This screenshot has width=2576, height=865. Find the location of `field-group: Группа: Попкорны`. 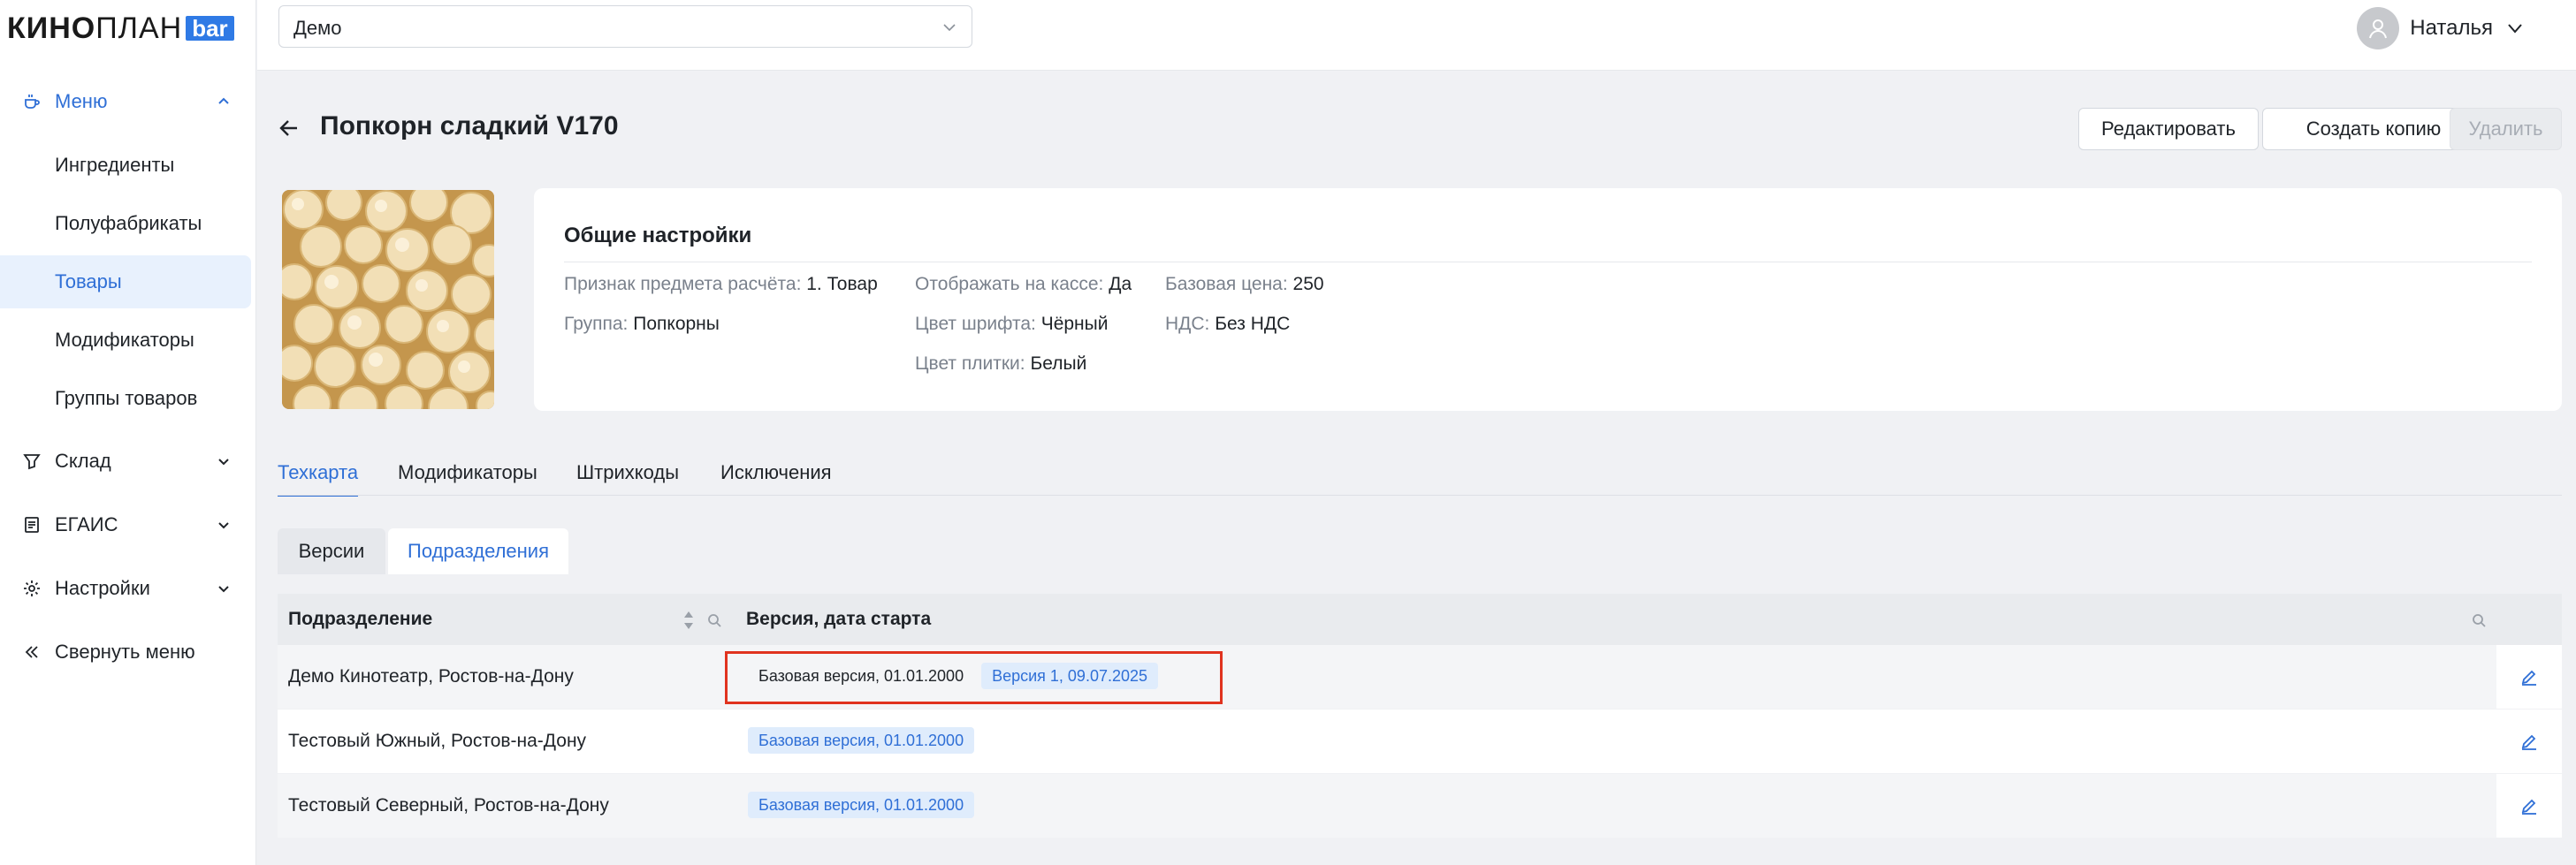

field-group: Группа: Попкорны is located at coordinates (642, 324).